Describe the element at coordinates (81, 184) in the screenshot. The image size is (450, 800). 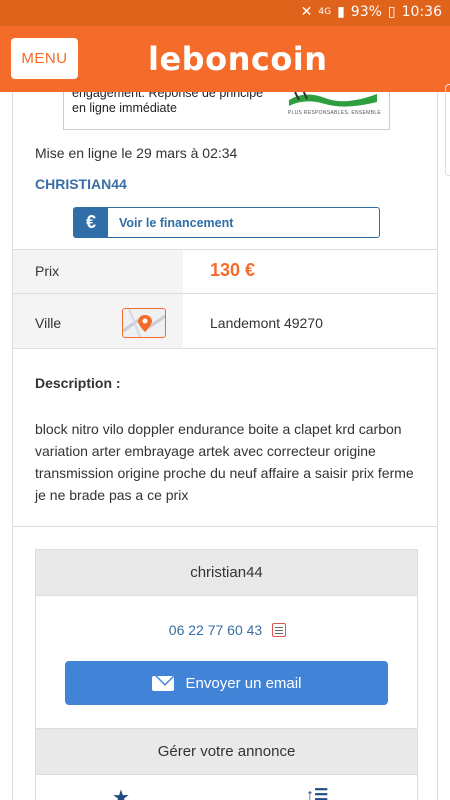
I see `seller-link: CHRISTIAN44` at that location.